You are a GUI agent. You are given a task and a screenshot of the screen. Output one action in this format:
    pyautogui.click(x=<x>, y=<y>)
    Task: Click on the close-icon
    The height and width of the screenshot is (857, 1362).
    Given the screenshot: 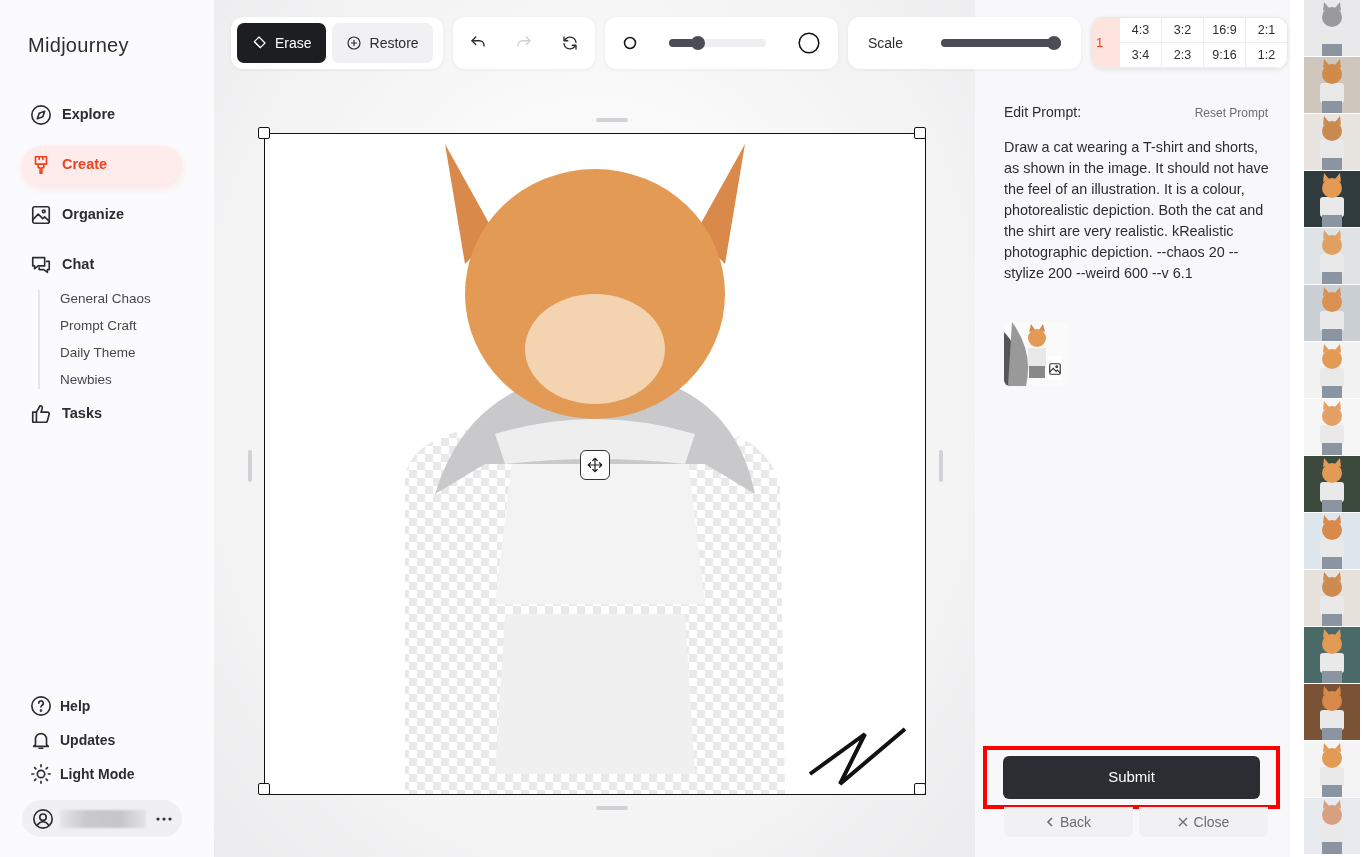 What is the action you would take?
    pyautogui.click(x=1182, y=822)
    